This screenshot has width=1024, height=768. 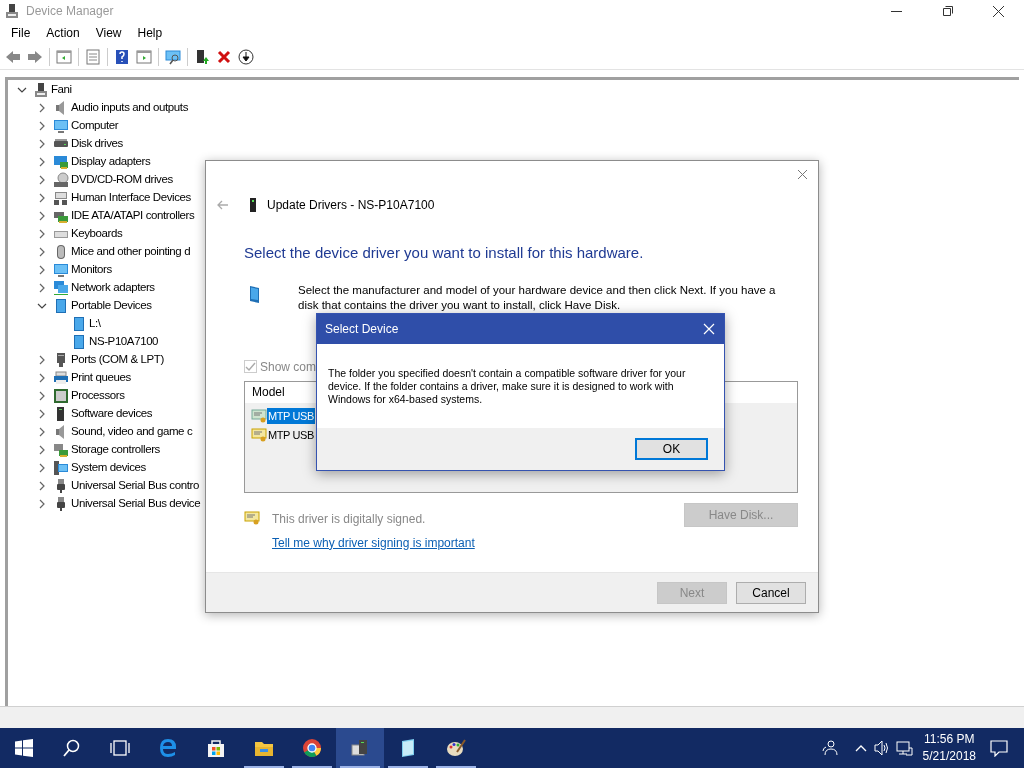 I want to click on tree-item: NS-P10A7100, so click(x=124, y=342).